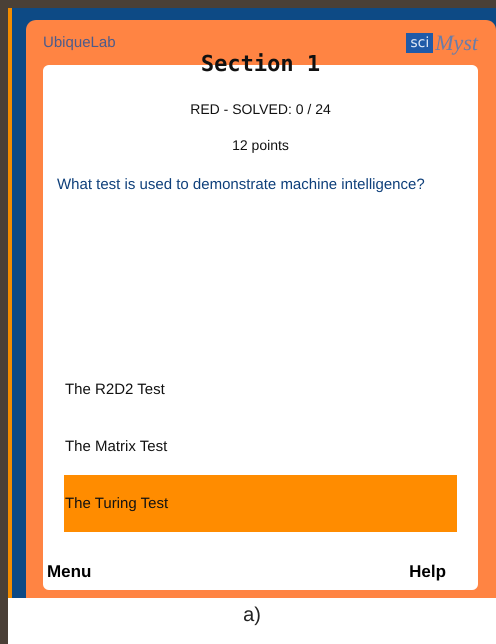 This screenshot has width=496, height=644. What do you see at coordinates (260, 389) in the screenshot?
I see `answer-option: The R2D2 Test` at bounding box center [260, 389].